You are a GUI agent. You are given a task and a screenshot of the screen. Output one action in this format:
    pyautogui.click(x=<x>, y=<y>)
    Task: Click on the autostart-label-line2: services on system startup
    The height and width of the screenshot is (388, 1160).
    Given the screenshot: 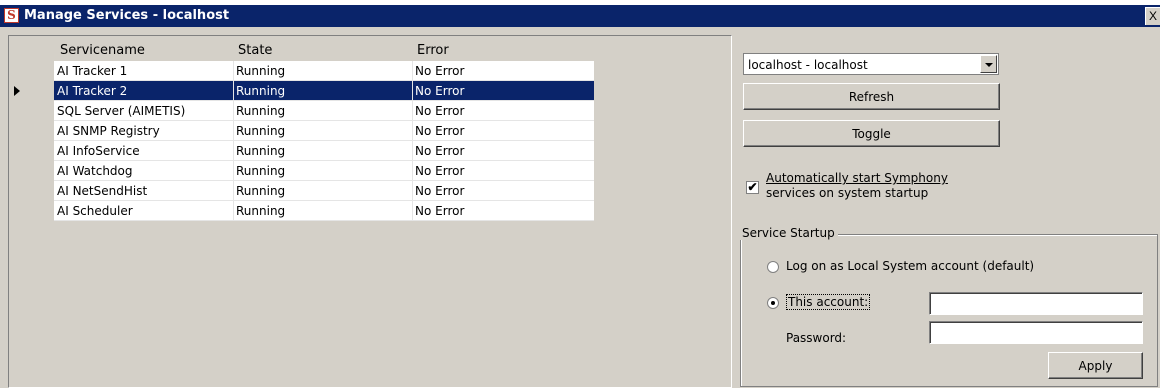 What is the action you would take?
    pyautogui.click(x=847, y=193)
    